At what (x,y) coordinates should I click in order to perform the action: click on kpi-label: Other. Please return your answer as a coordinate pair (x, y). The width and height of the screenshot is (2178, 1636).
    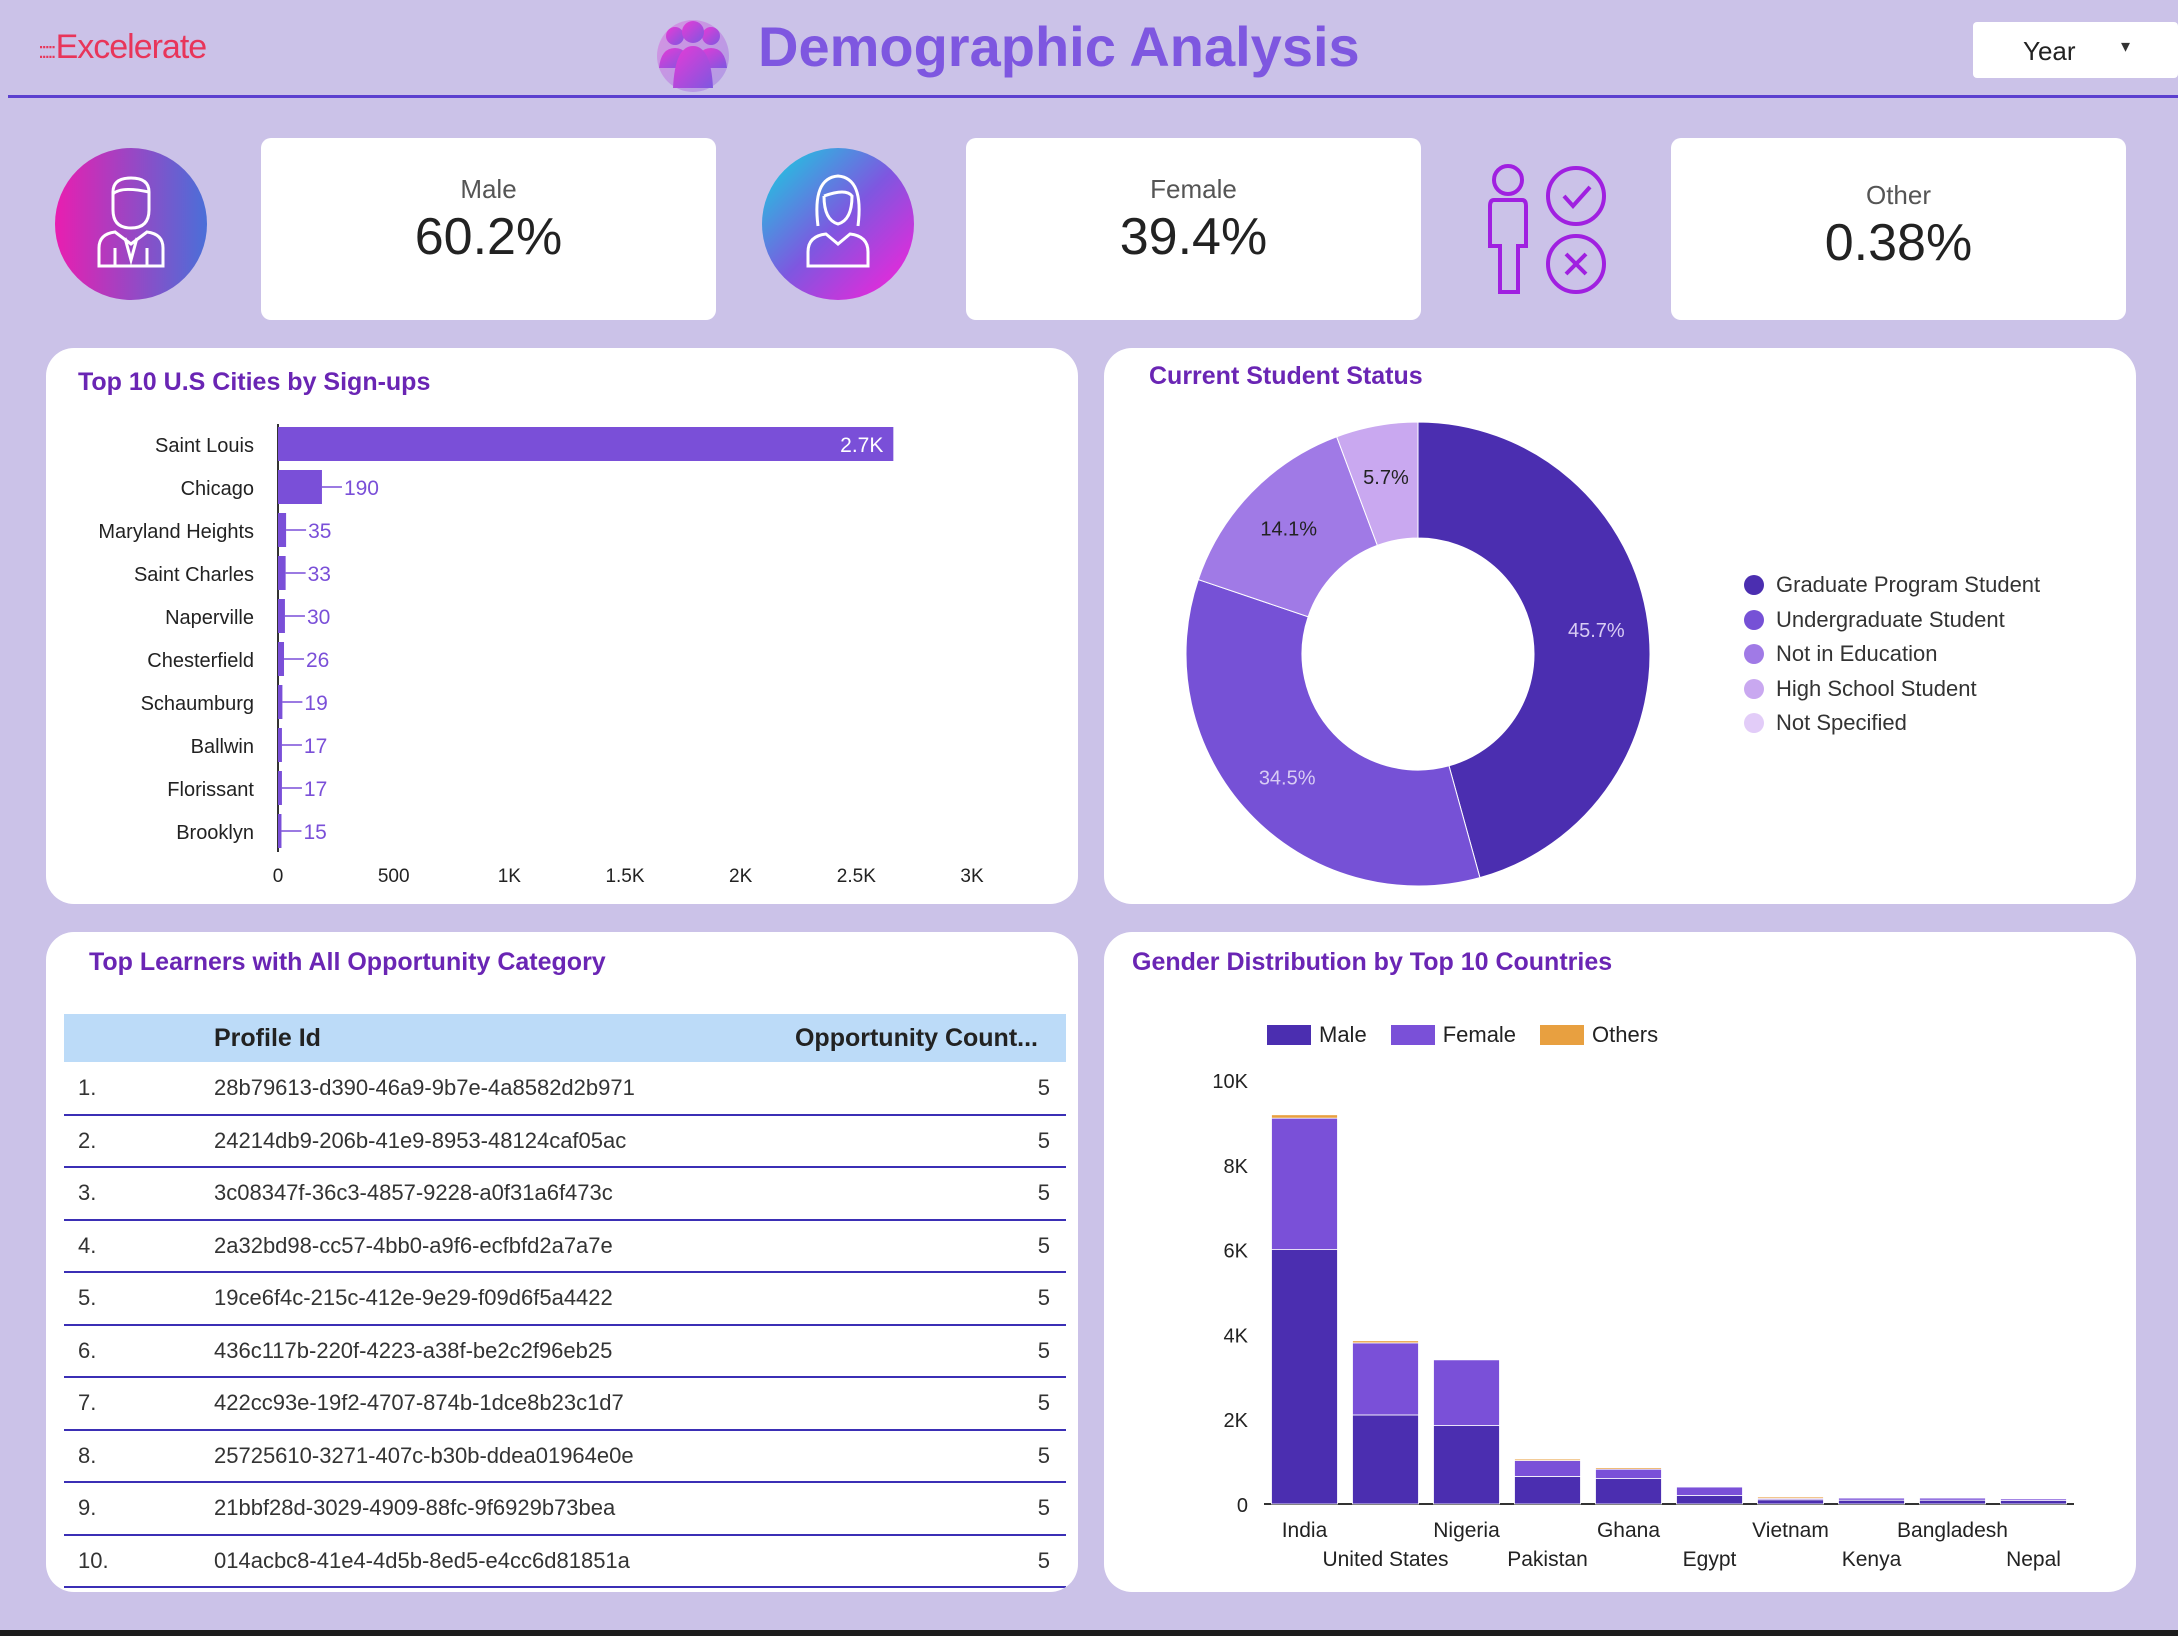
    Looking at the image, I should click on (1898, 195).